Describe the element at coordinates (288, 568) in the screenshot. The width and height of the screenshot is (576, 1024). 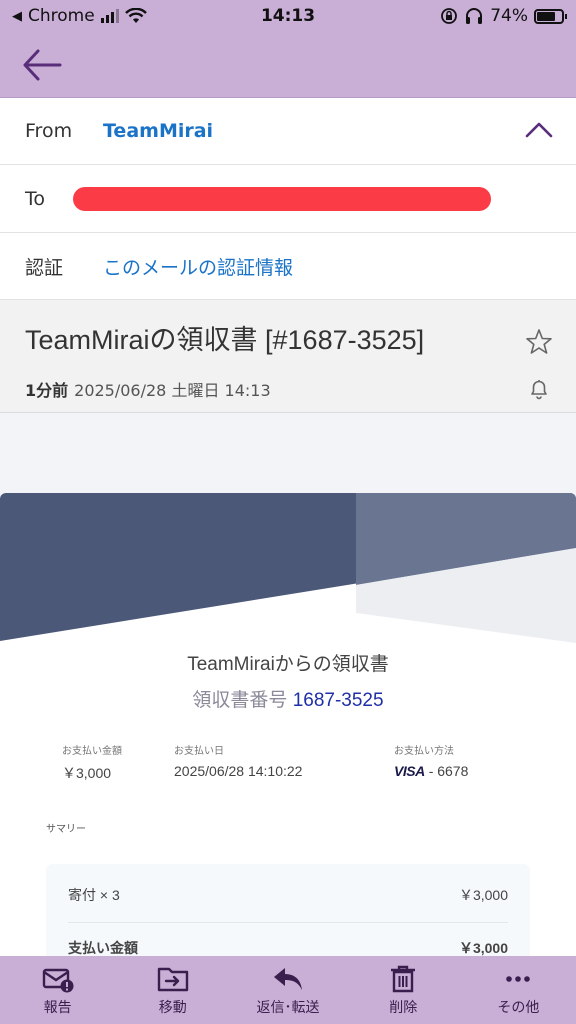
I see `receipt-header-graphic` at that location.